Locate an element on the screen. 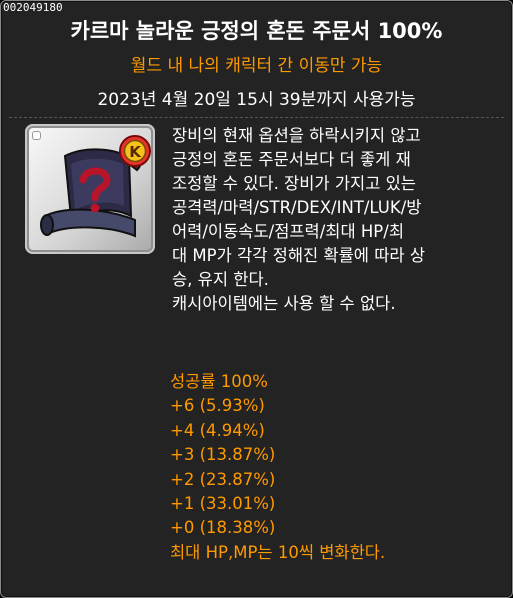 The width and height of the screenshot is (513, 598). chance-row: +0 (18.38%) is located at coordinates (223, 528).